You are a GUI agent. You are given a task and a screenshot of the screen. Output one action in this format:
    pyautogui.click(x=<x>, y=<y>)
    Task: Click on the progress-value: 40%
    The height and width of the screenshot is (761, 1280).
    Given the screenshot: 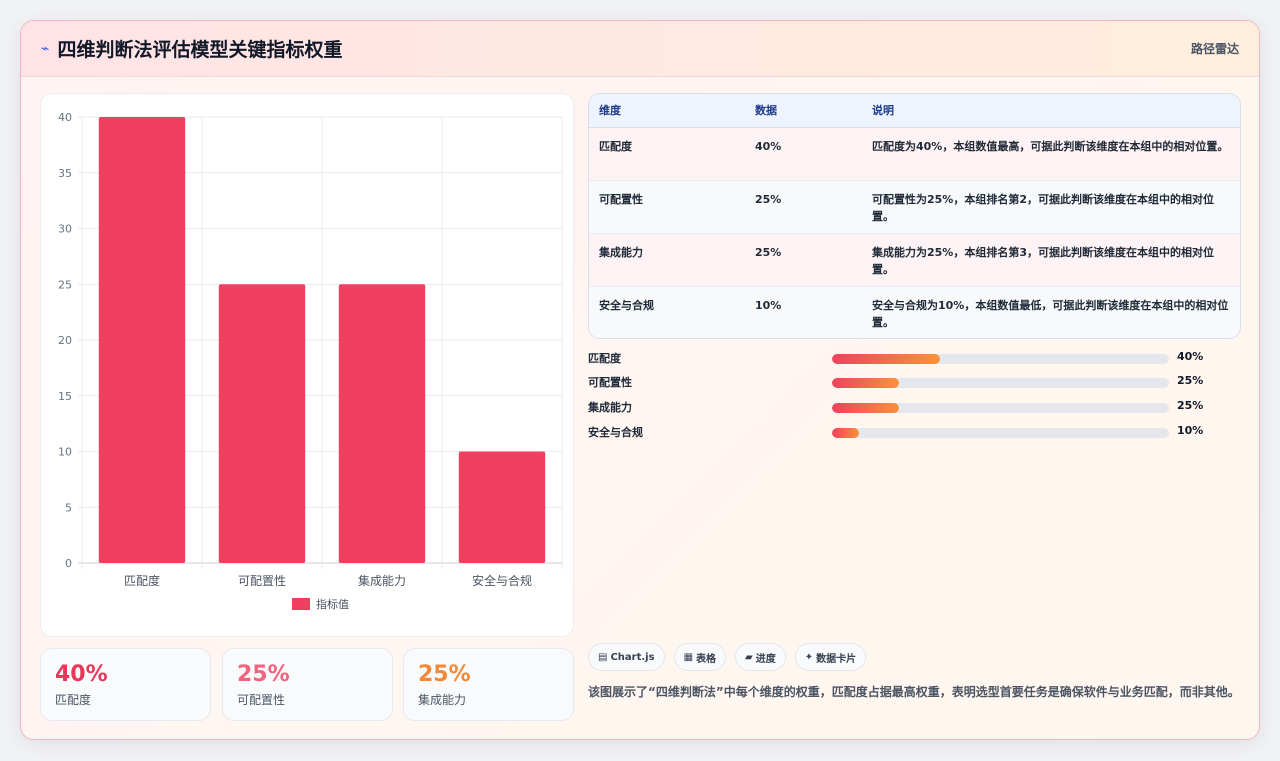 What is the action you would take?
    pyautogui.click(x=1190, y=356)
    